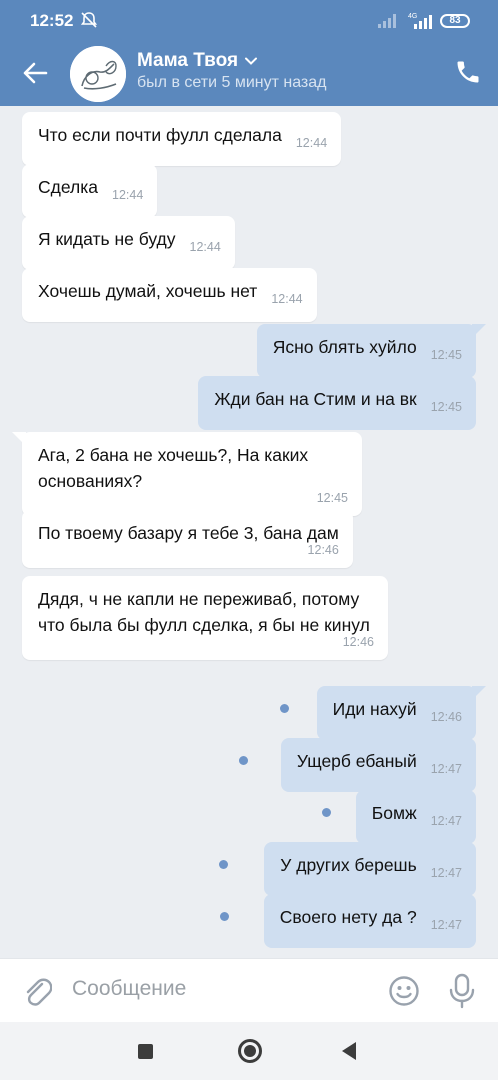 This screenshot has height=1080, width=498. I want to click on signal-icon, so click(387, 21).